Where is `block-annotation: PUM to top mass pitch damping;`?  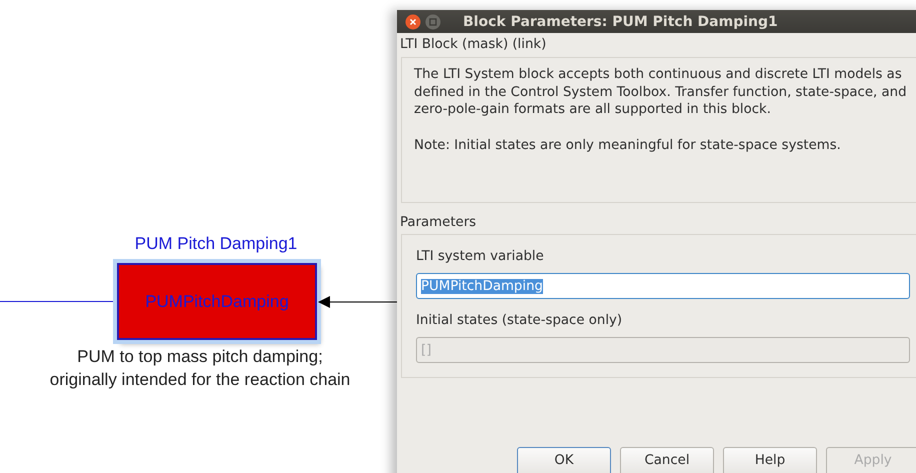
block-annotation: PUM to top mass pitch damping; is located at coordinates (200, 357).